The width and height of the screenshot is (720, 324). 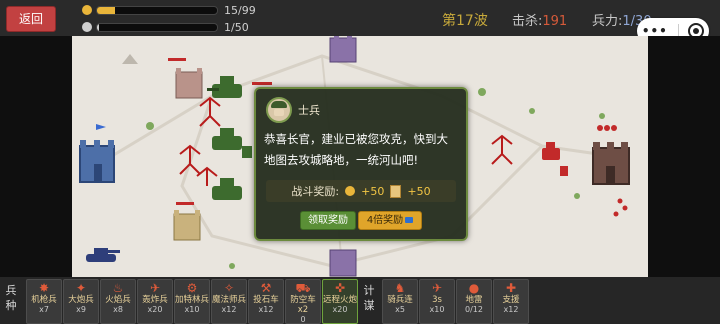 What do you see at coordinates (87, 27) in the screenshot?
I see `population-icon` at bounding box center [87, 27].